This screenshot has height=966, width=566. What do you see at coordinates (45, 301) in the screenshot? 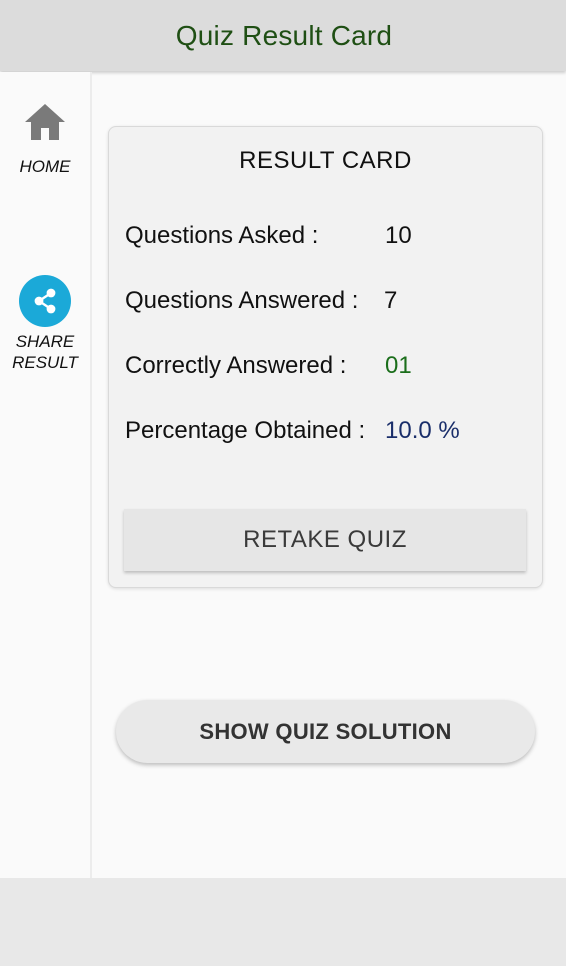
I see `share-icon` at bounding box center [45, 301].